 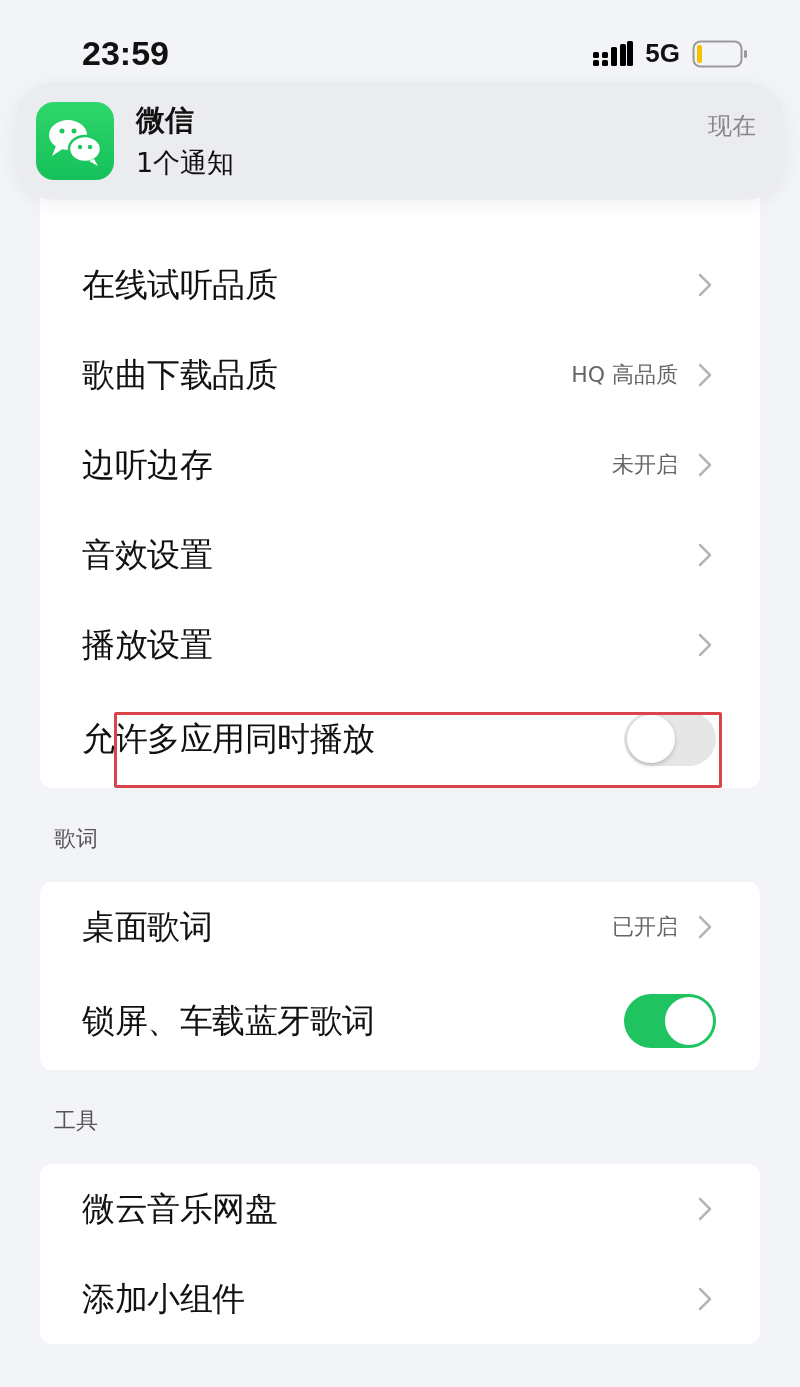 What do you see at coordinates (720, 53) in the screenshot?
I see `battery-icon` at bounding box center [720, 53].